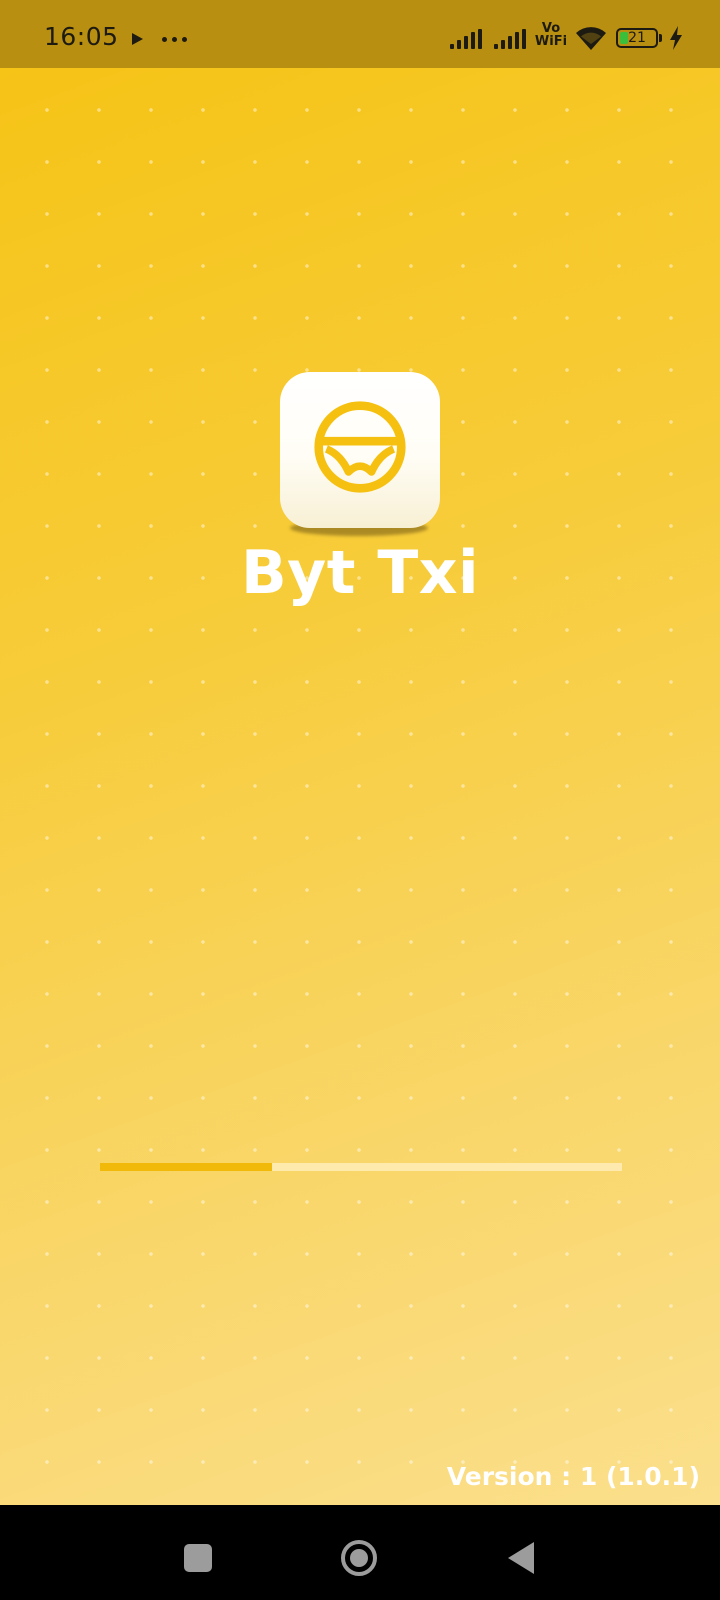 The image size is (720, 1600). I want to click on app-name: Byt Txi, so click(360, 573).